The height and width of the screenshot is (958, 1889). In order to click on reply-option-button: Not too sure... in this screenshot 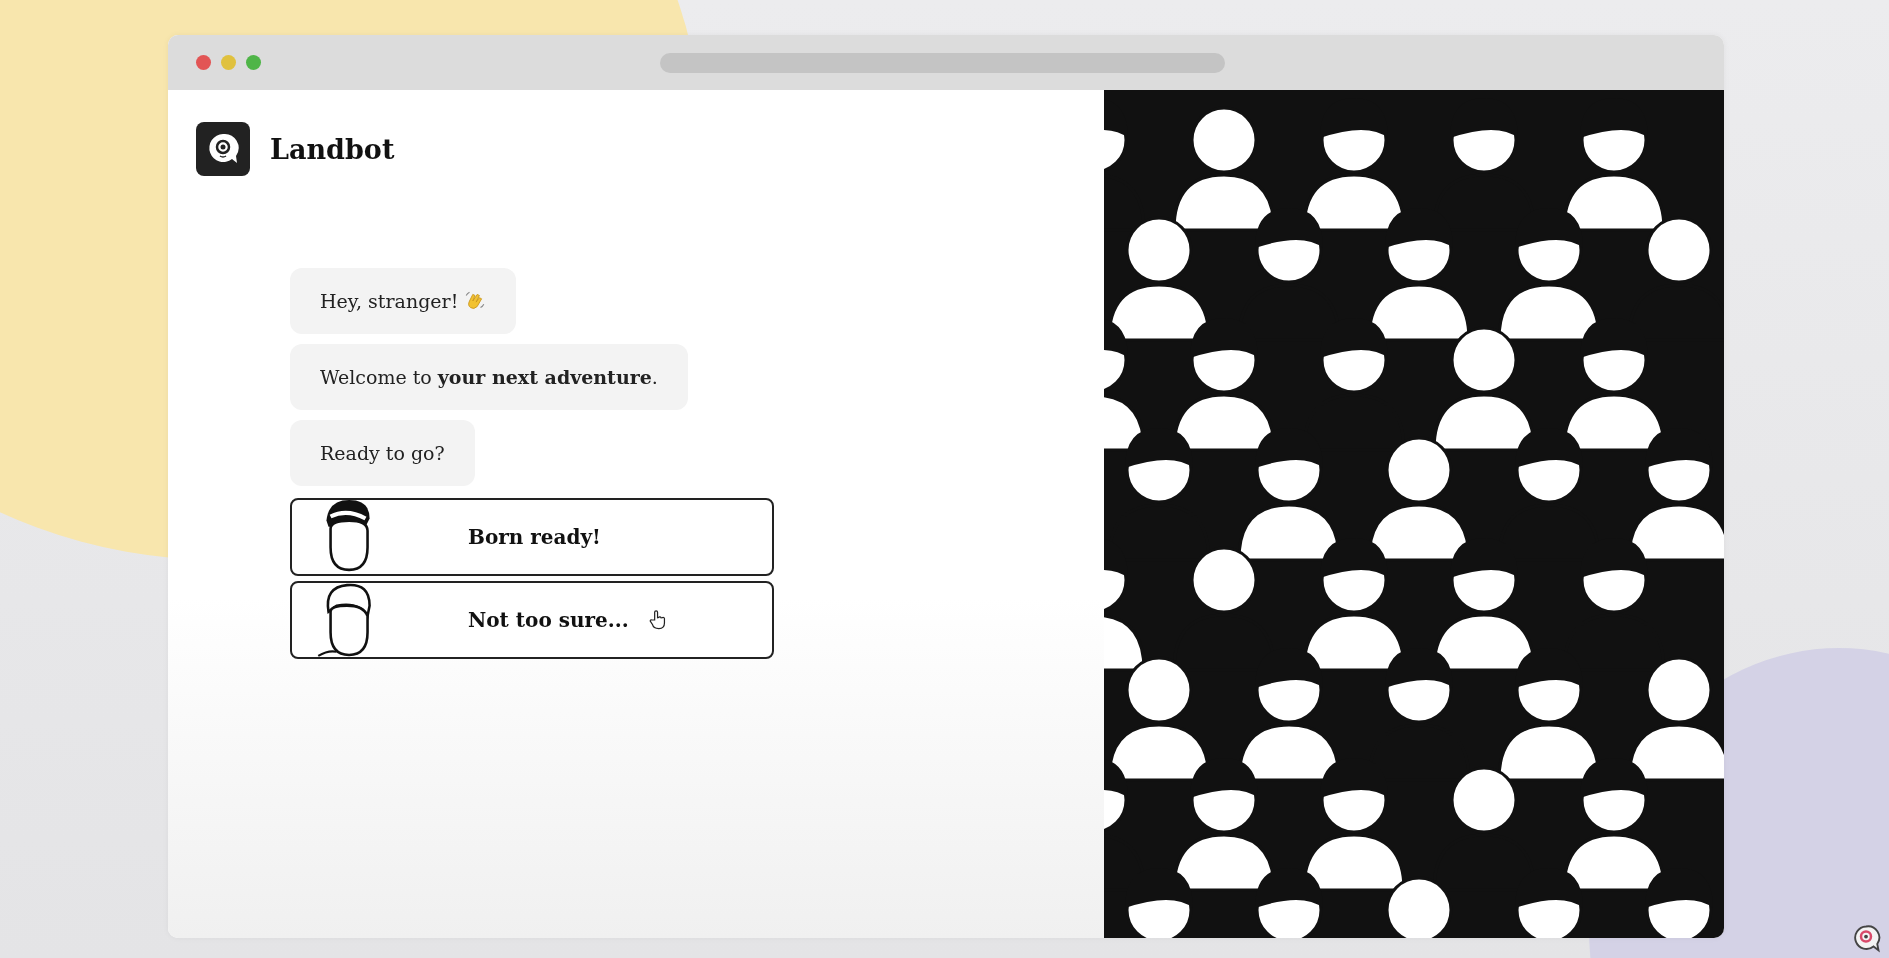, I will do `click(532, 620)`.